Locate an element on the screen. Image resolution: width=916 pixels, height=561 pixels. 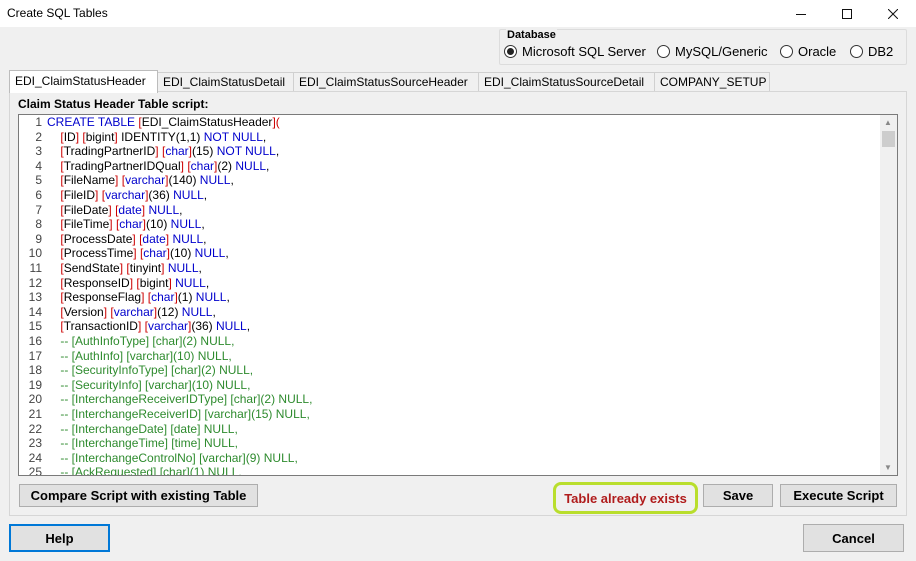
close-button is located at coordinates (893, 13).